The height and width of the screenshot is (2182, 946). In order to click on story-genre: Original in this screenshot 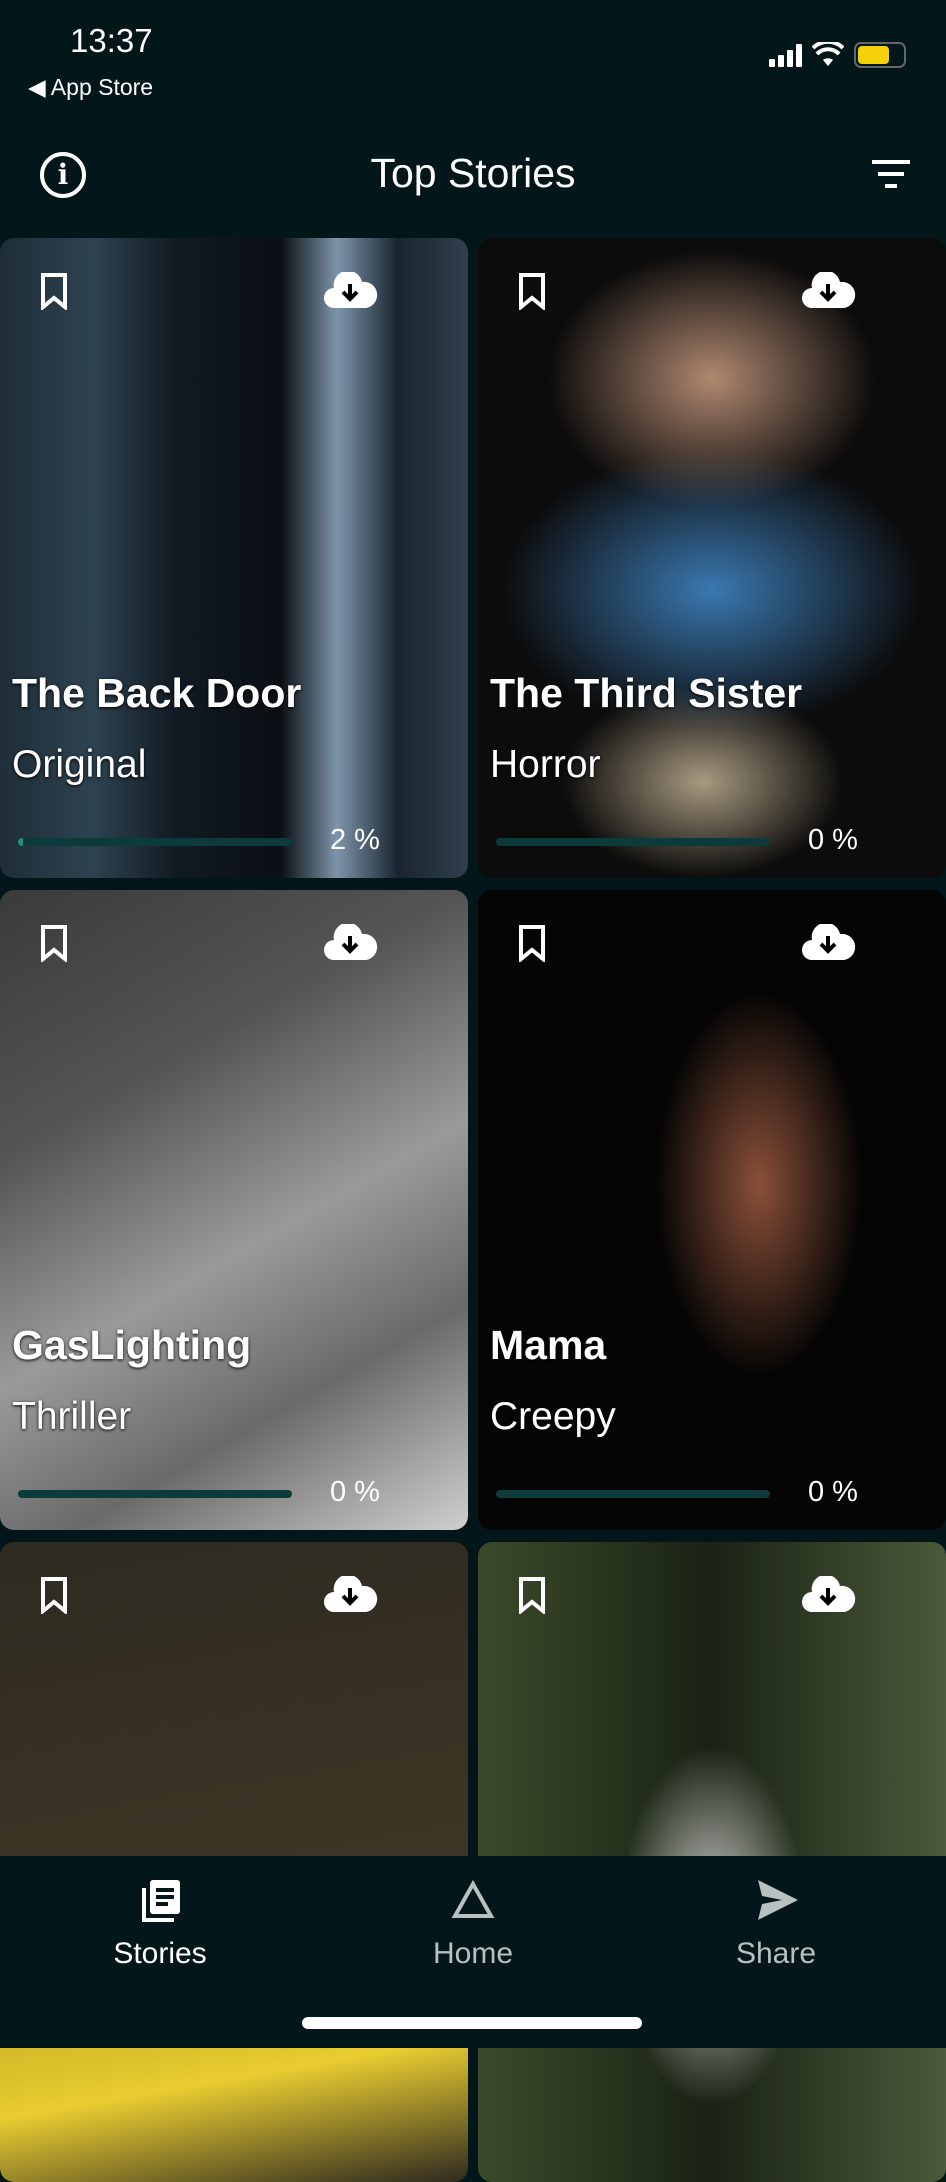, I will do `click(79, 764)`.